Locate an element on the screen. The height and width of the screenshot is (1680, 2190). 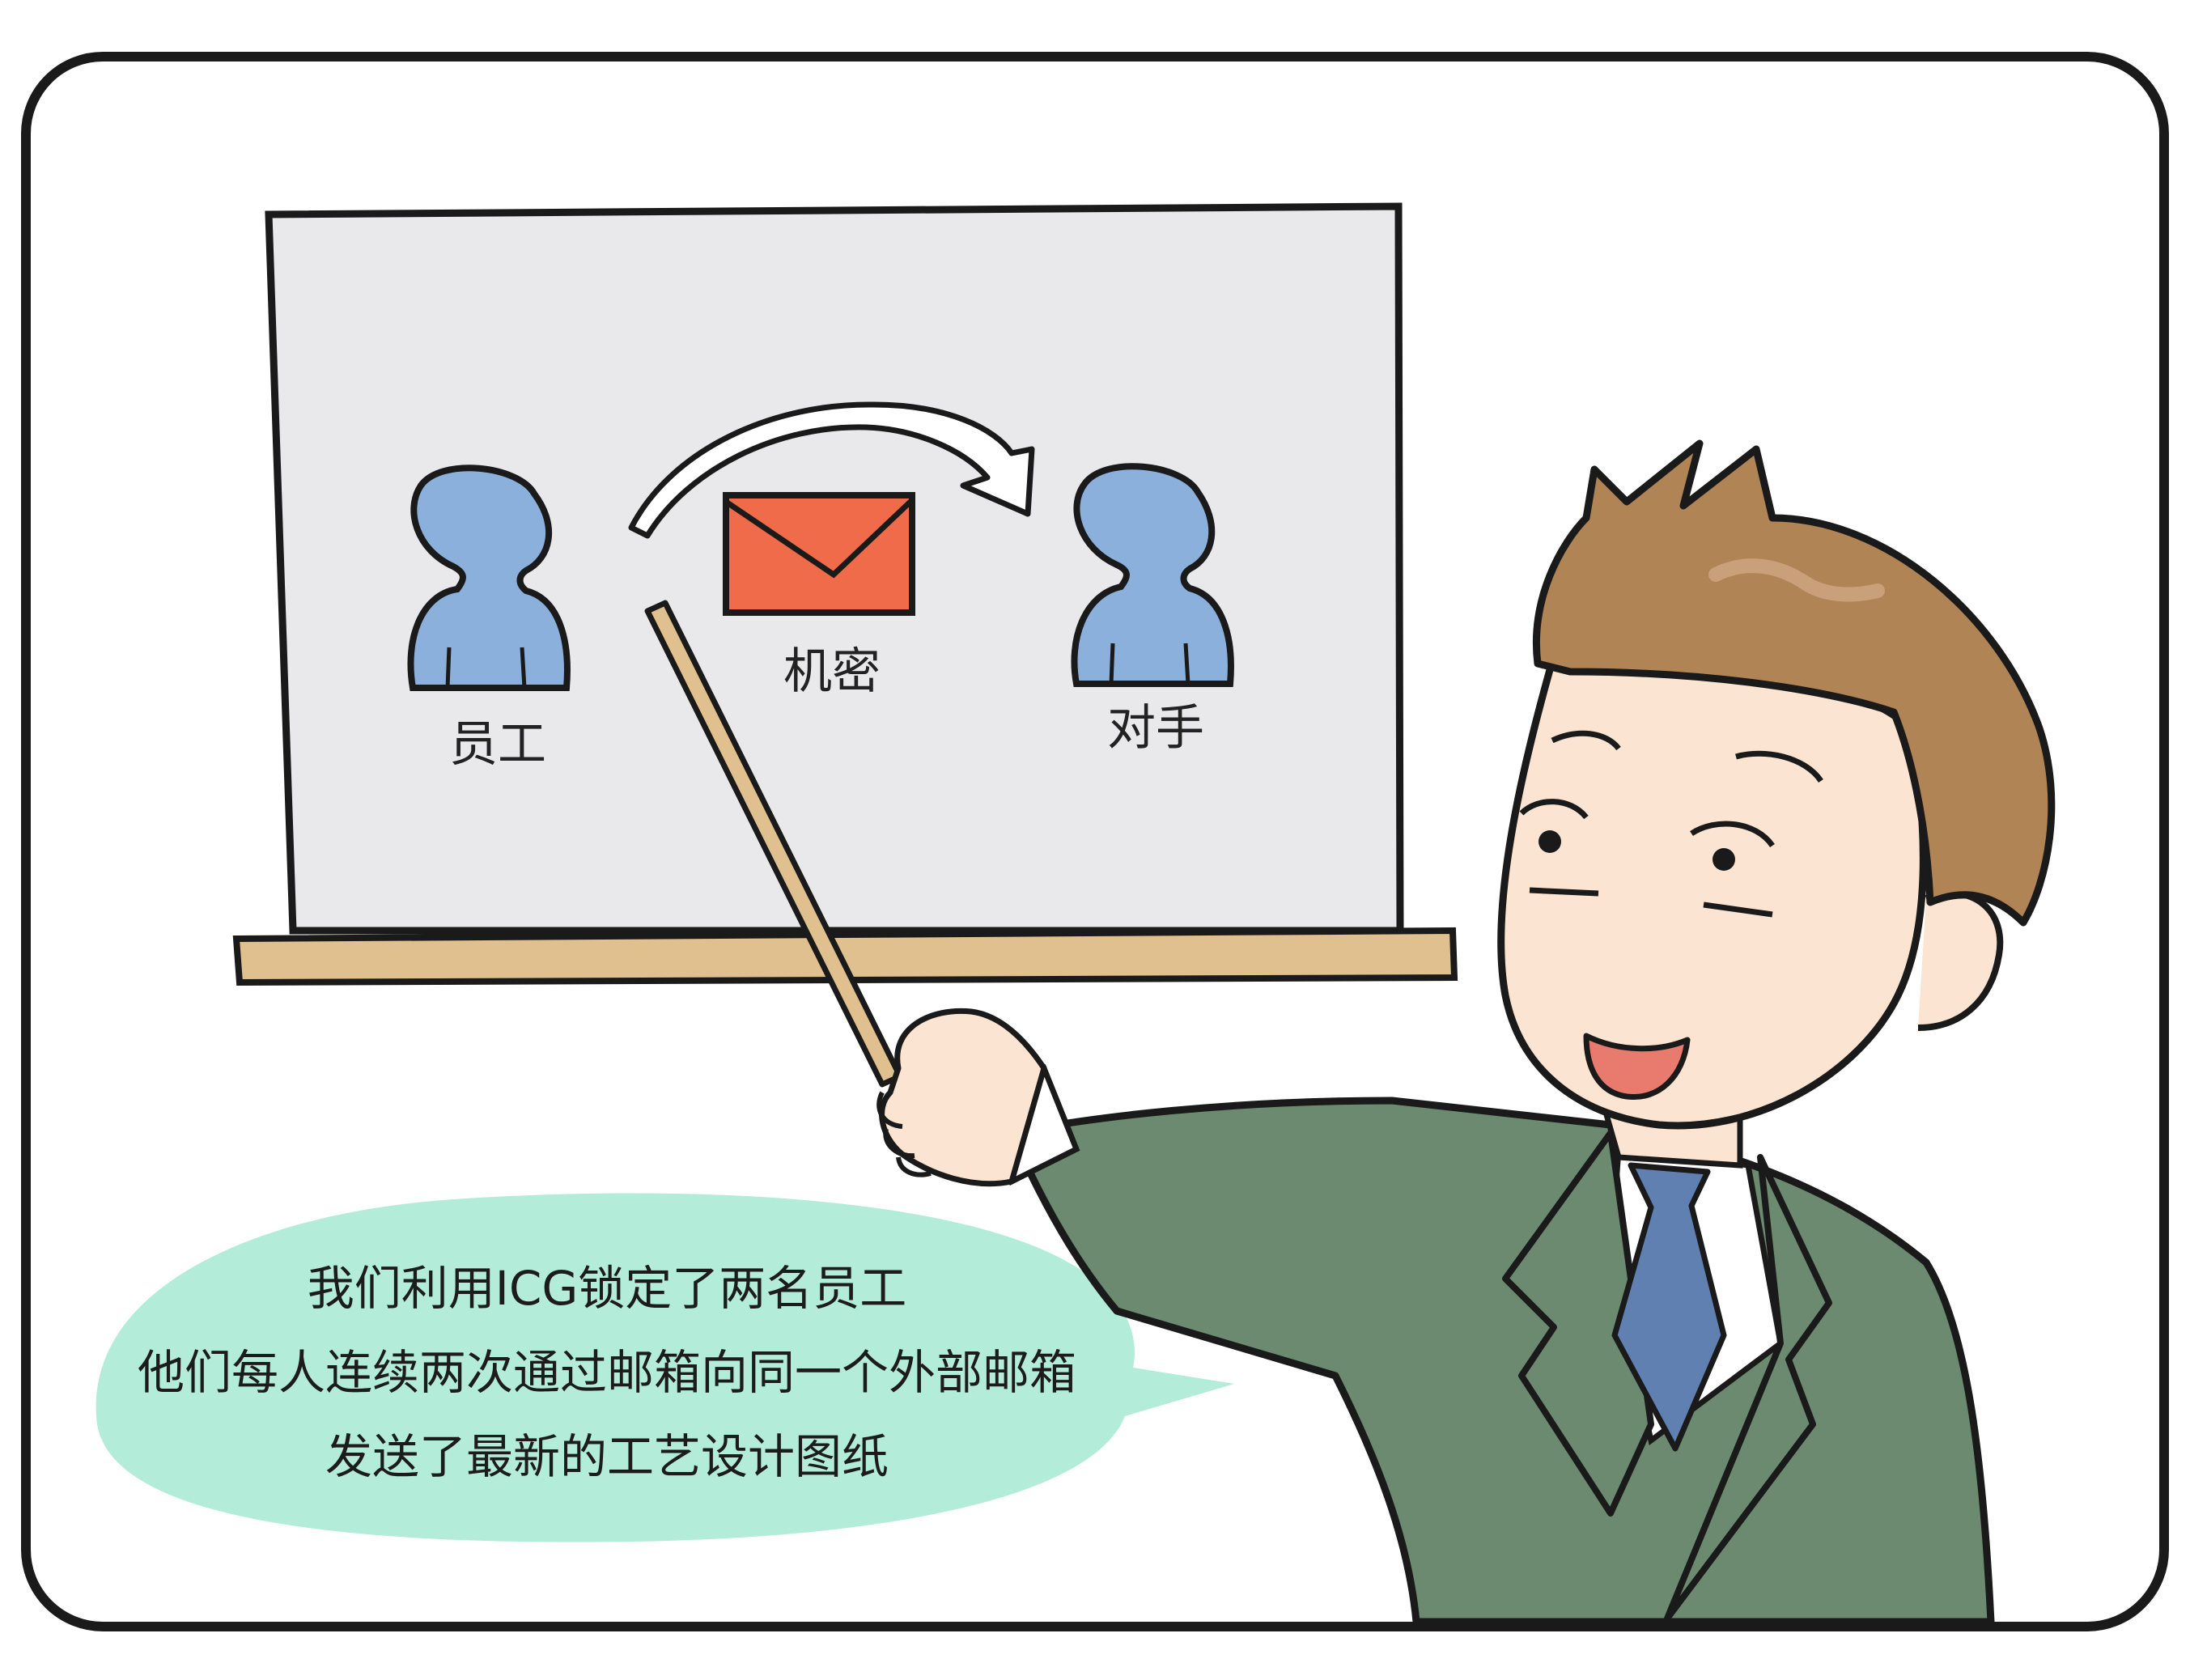
right-eye is located at coordinates (1724, 859).